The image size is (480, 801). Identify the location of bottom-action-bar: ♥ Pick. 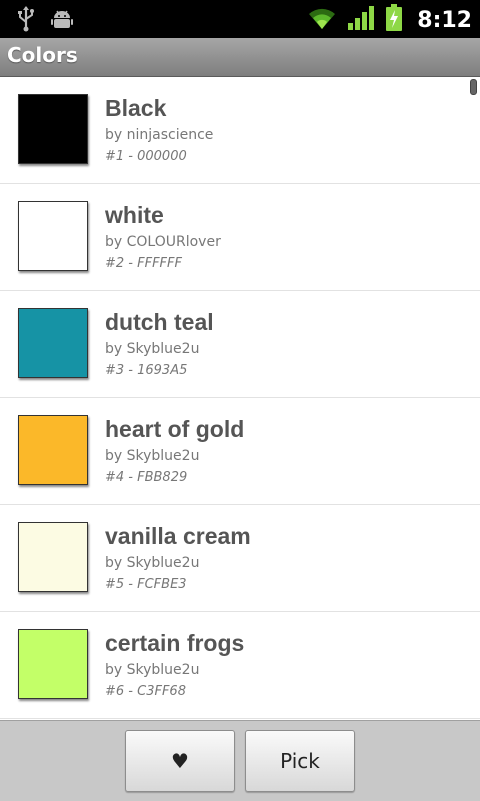
(240, 760).